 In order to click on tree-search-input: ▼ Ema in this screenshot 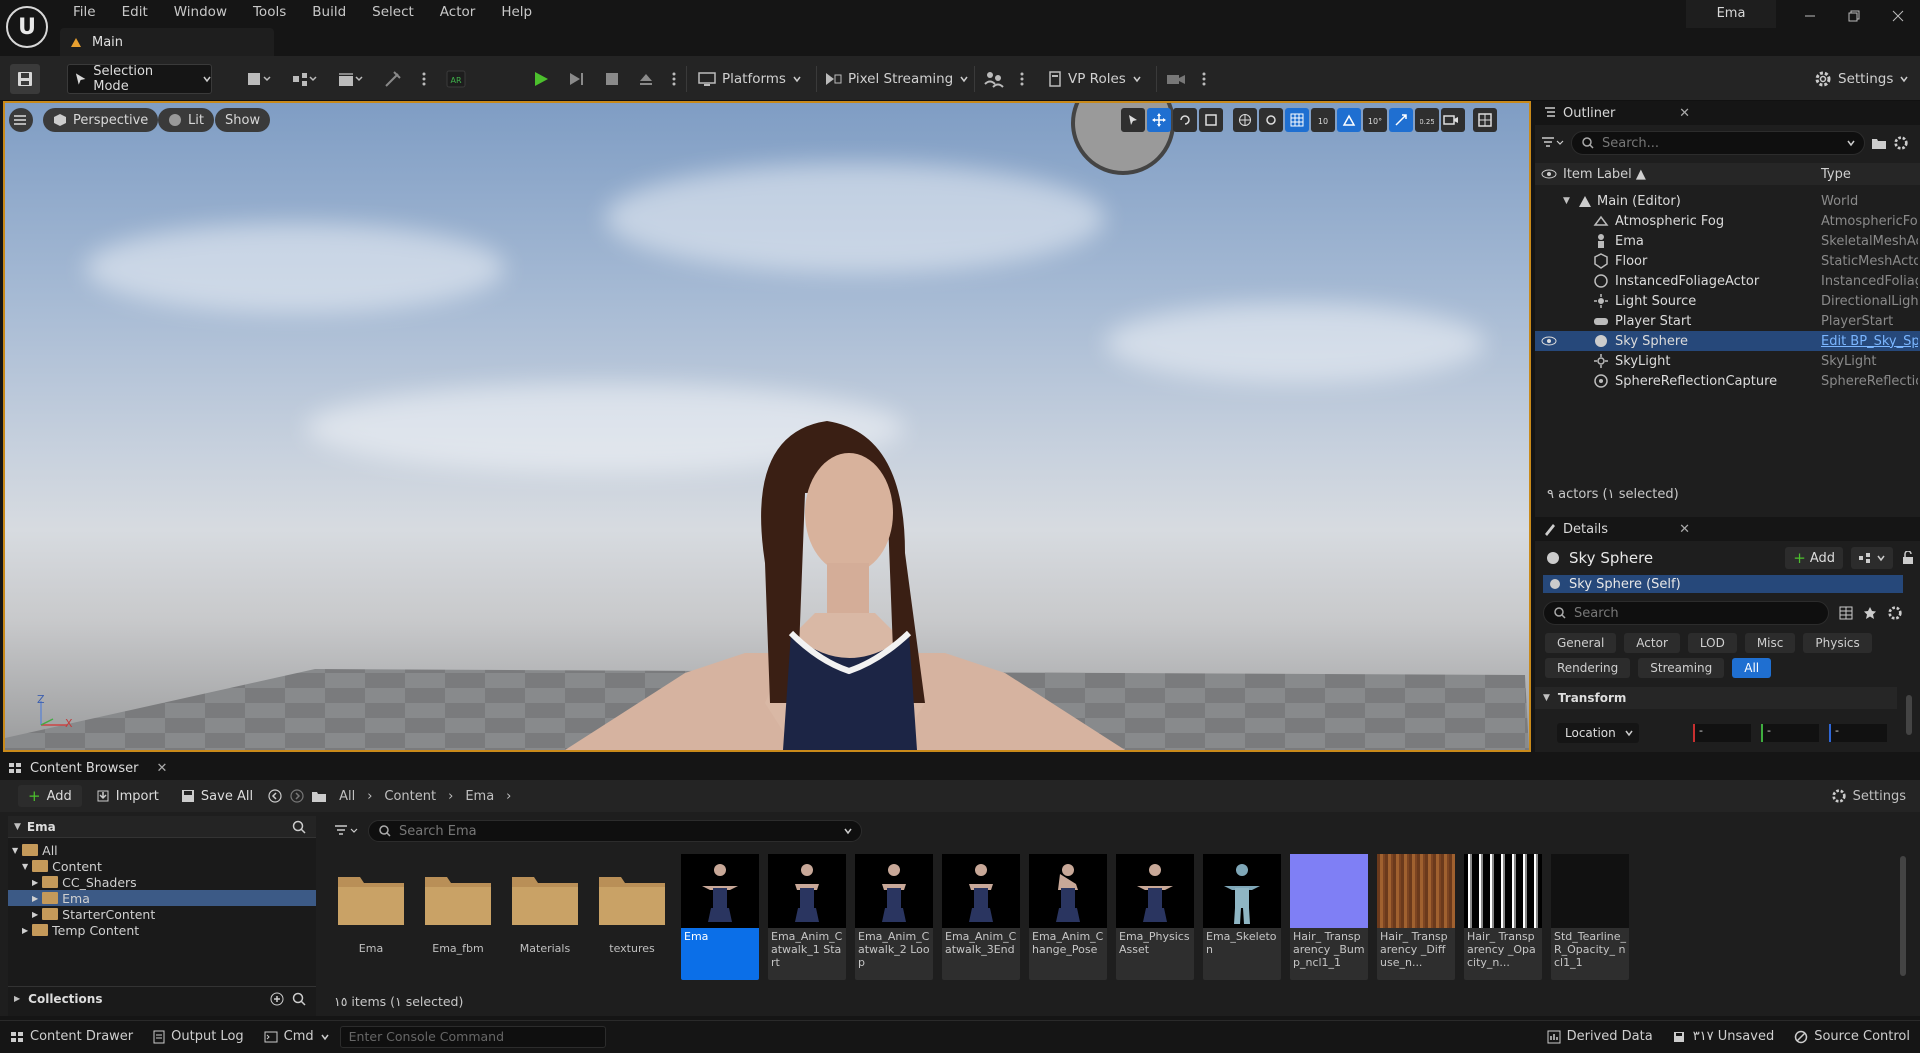, I will do `click(162, 827)`.